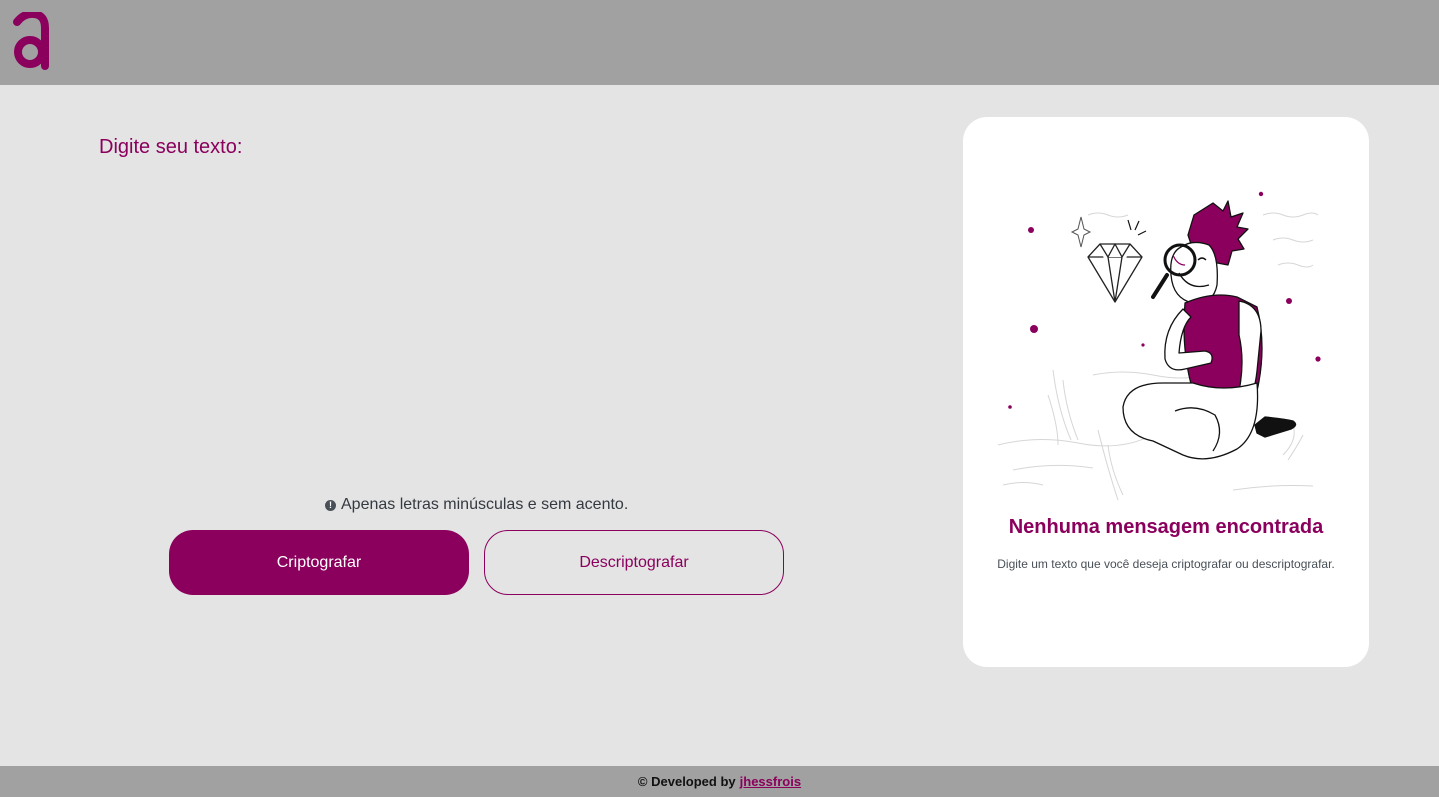  What do you see at coordinates (686, 781) in the screenshot?
I see `footer-credit-text: © Developed by` at bounding box center [686, 781].